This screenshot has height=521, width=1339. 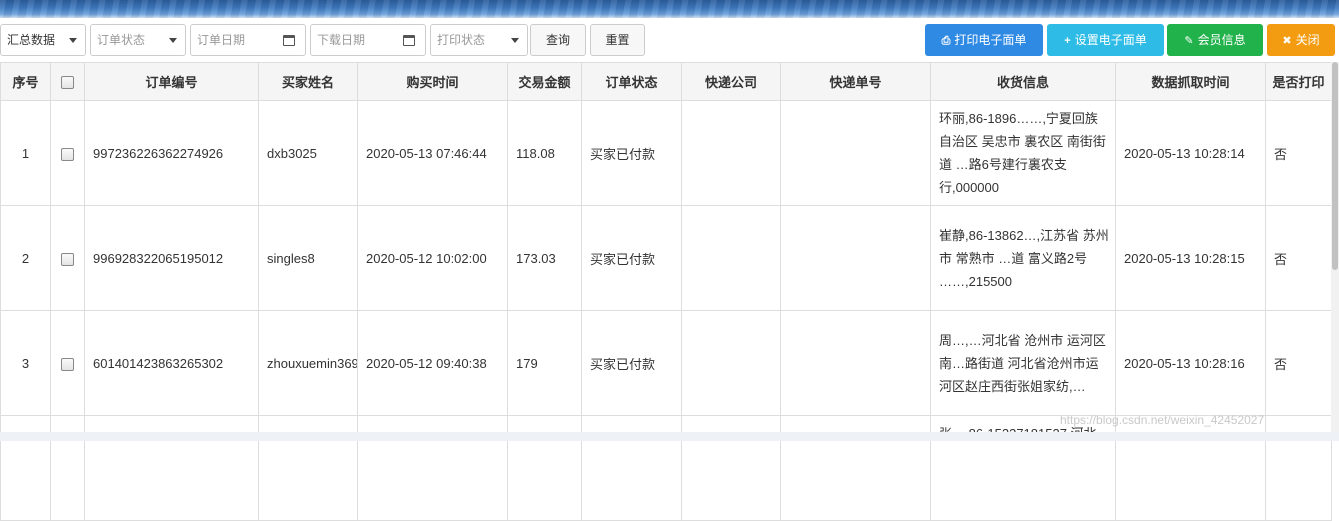 What do you see at coordinates (544, 153) in the screenshot?
I see `row-amount: 118.08` at bounding box center [544, 153].